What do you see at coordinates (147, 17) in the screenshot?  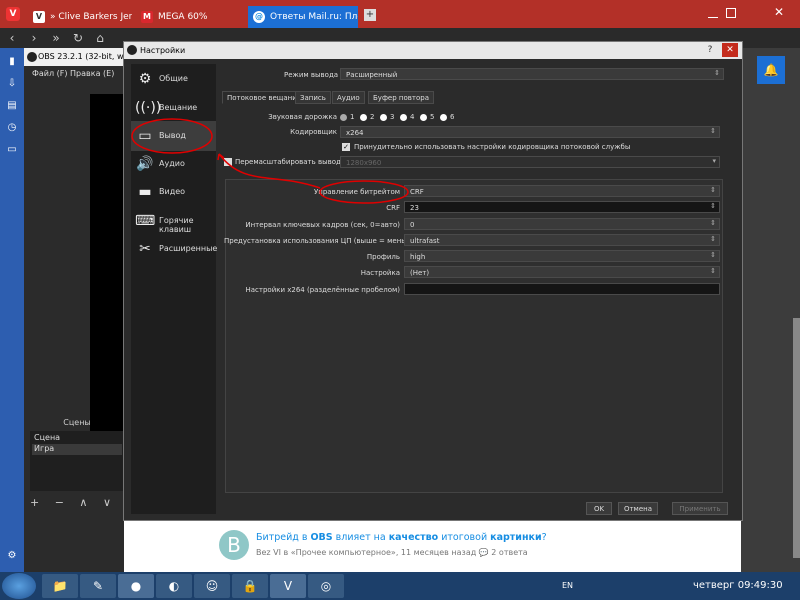 I see `mega-icon: M` at bounding box center [147, 17].